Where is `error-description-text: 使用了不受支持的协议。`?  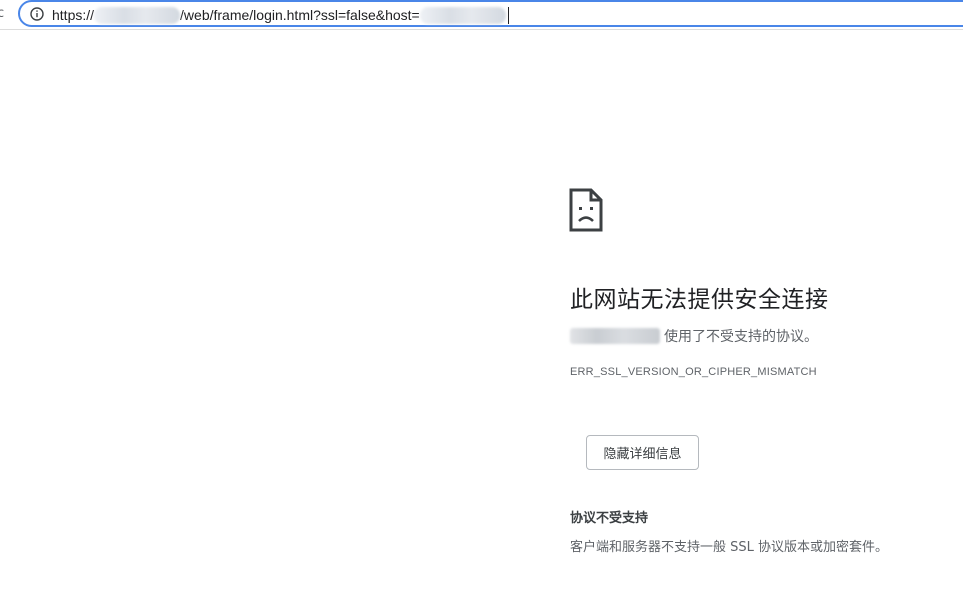
error-description-text: 使用了不受支持的协议。 is located at coordinates (741, 337).